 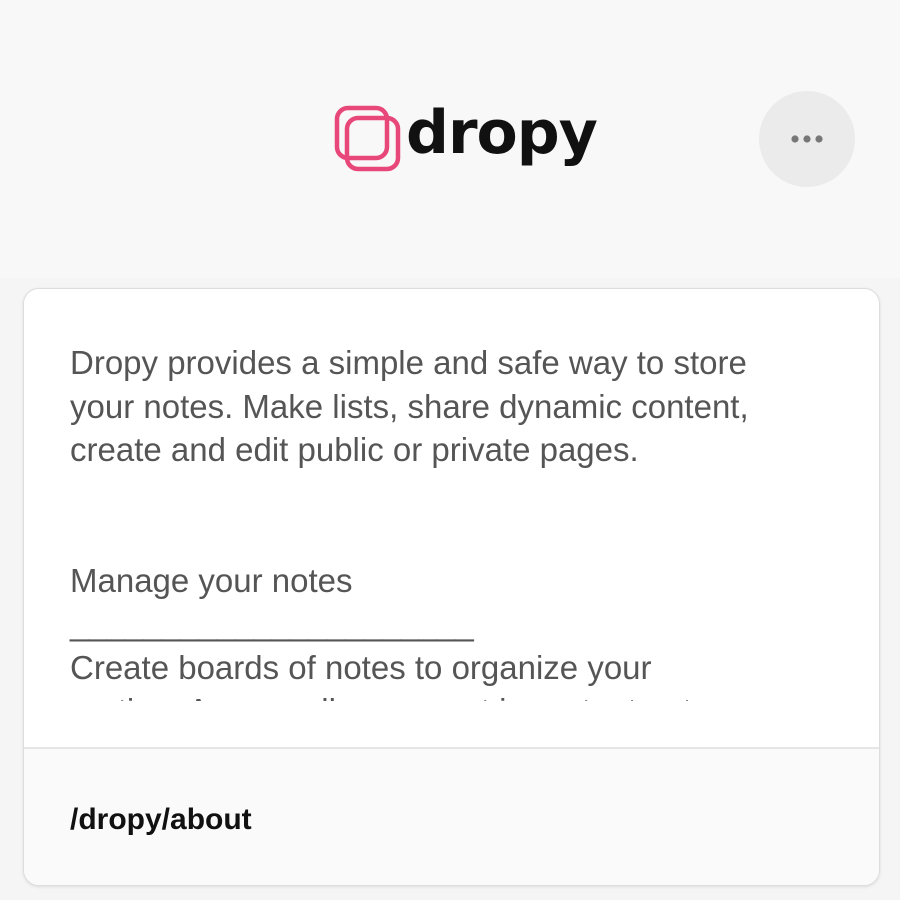 What do you see at coordinates (451, 817) in the screenshot?
I see `card-footer: /dropy/about` at bounding box center [451, 817].